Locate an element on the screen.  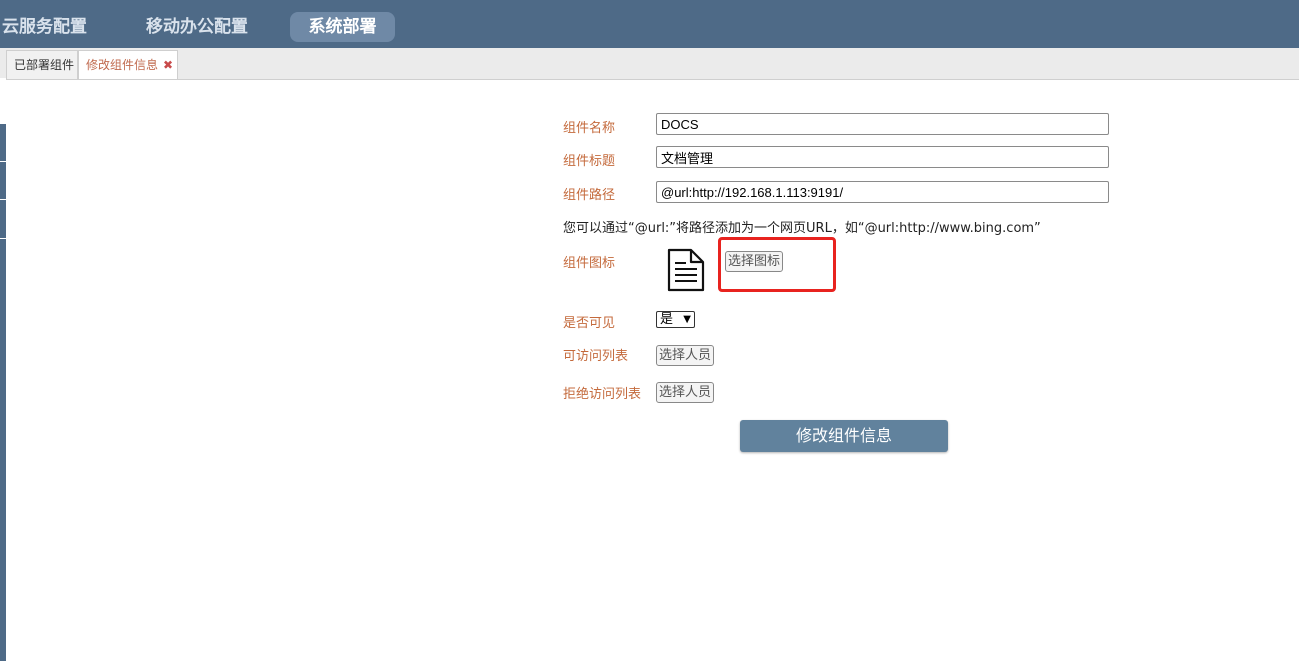
name-label: 组件名称 is located at coordinates (589, 128).